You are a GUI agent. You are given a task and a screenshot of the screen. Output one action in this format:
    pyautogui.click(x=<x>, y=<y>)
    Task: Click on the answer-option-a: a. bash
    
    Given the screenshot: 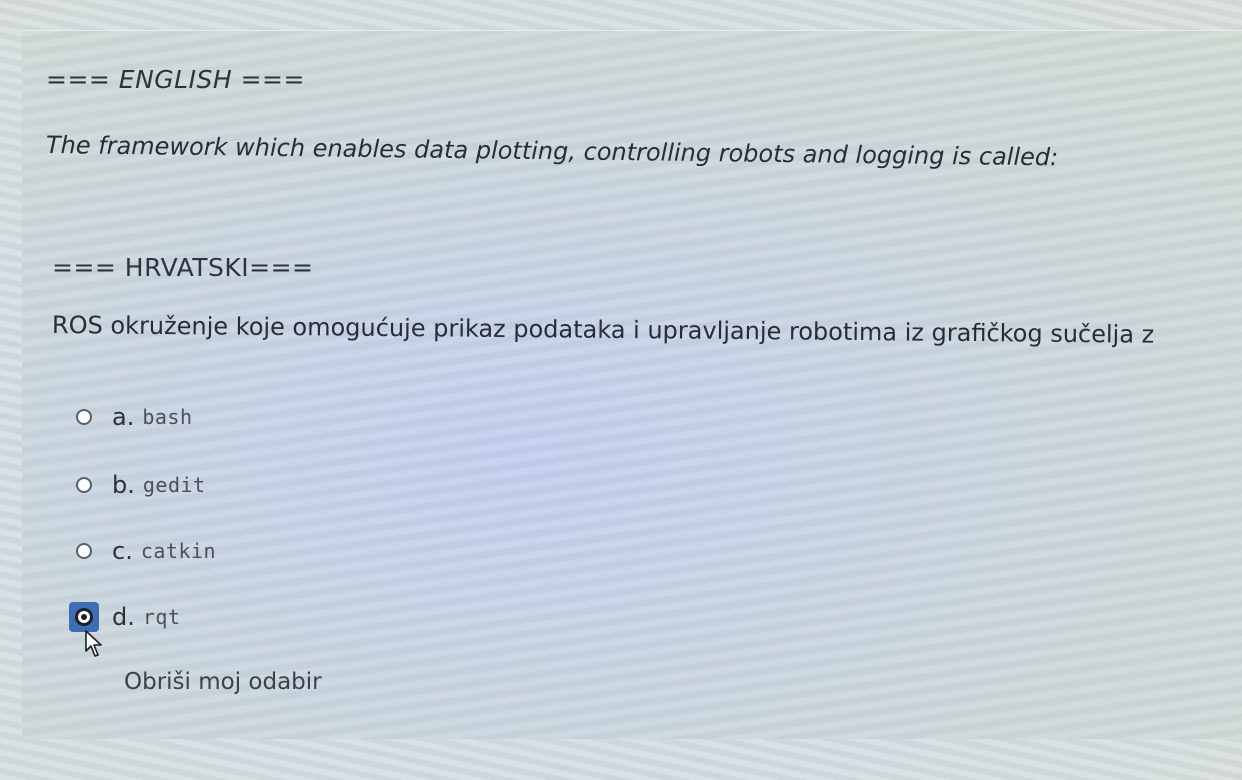 What is the action you would take?
    pyautogui.click(x=134, y=417)
    